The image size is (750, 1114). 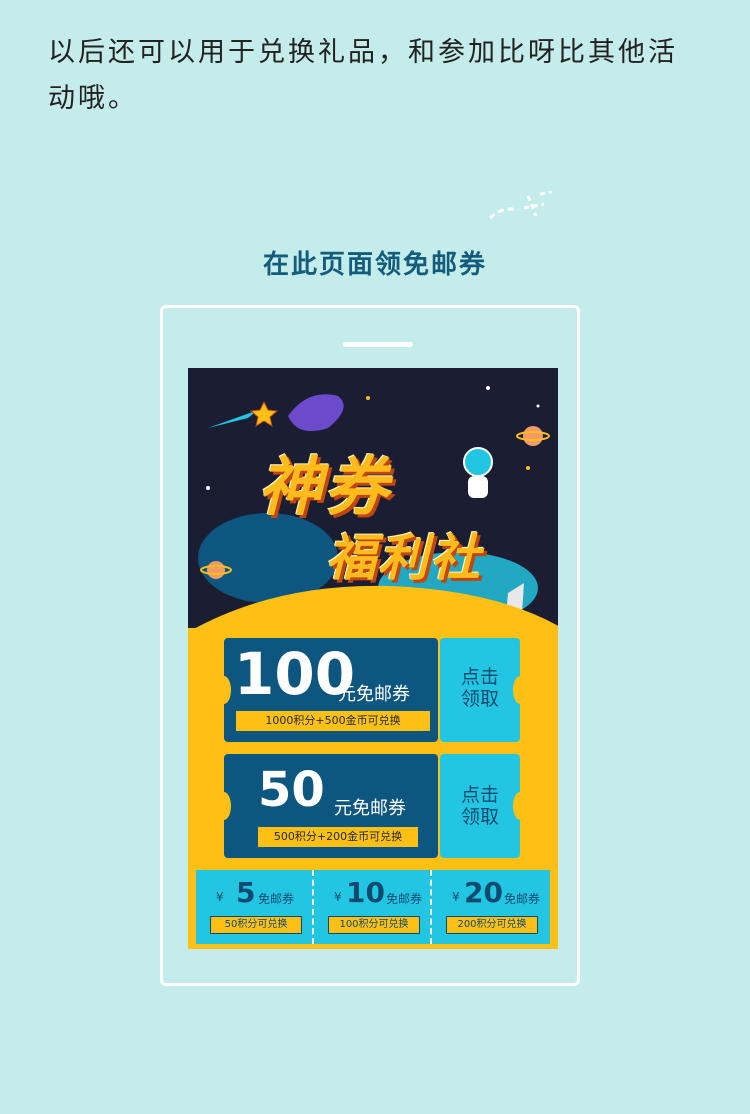 What do you see at coordinates (520, 205) in the screenshot?
I see `doodle-decoration` at bounding box center [520, 205].